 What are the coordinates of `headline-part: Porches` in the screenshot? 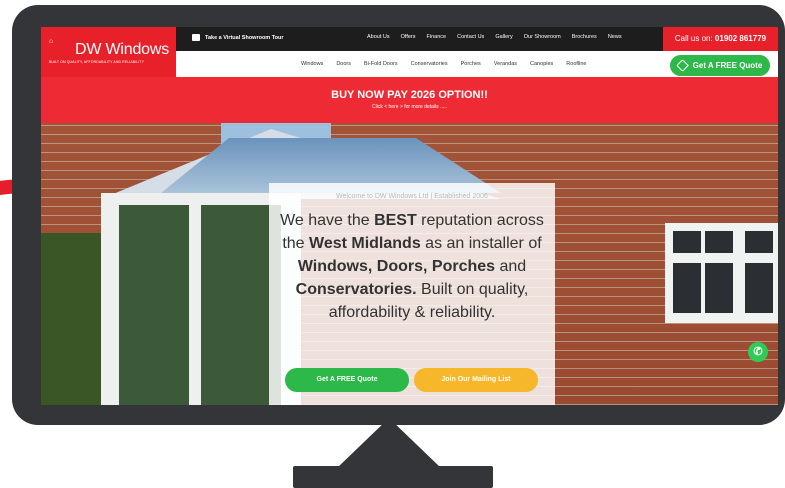 It's located at (463, 266).